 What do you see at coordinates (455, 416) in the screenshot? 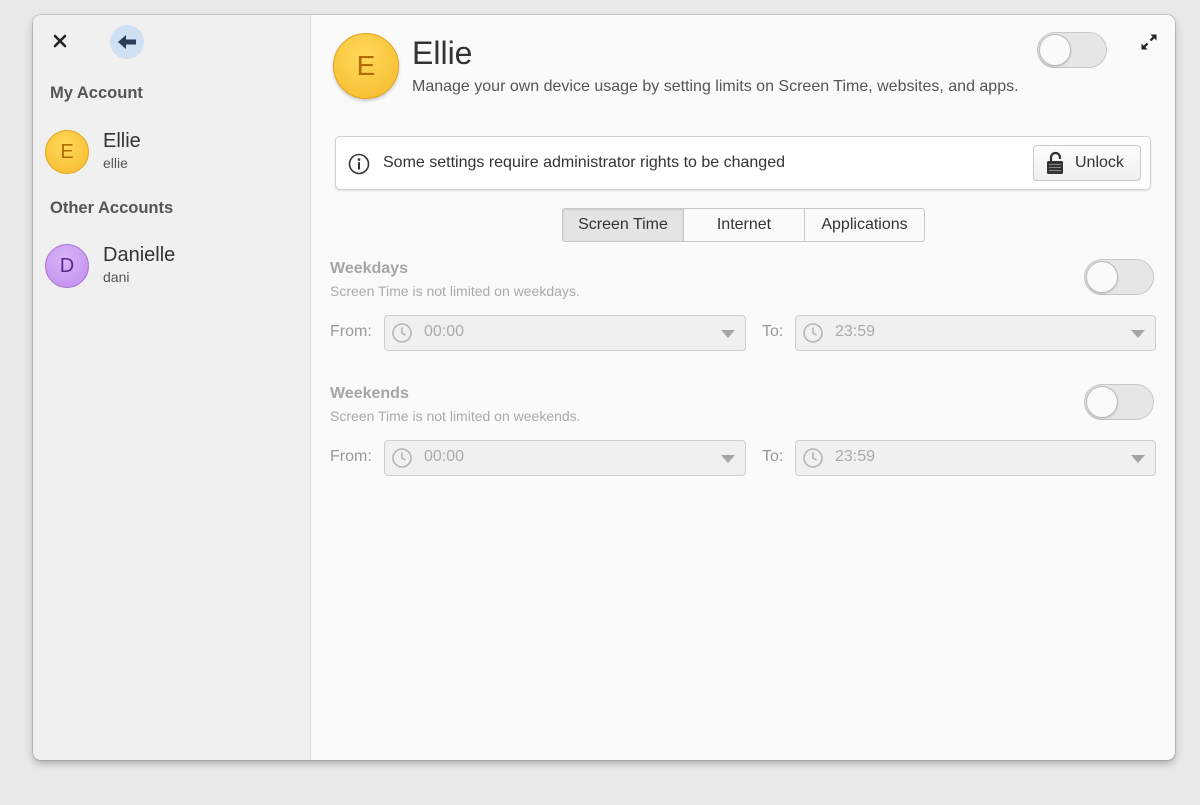
I see `weekends-description: Screen Time is not limited on weekends.` at bounding box center [455, 416].